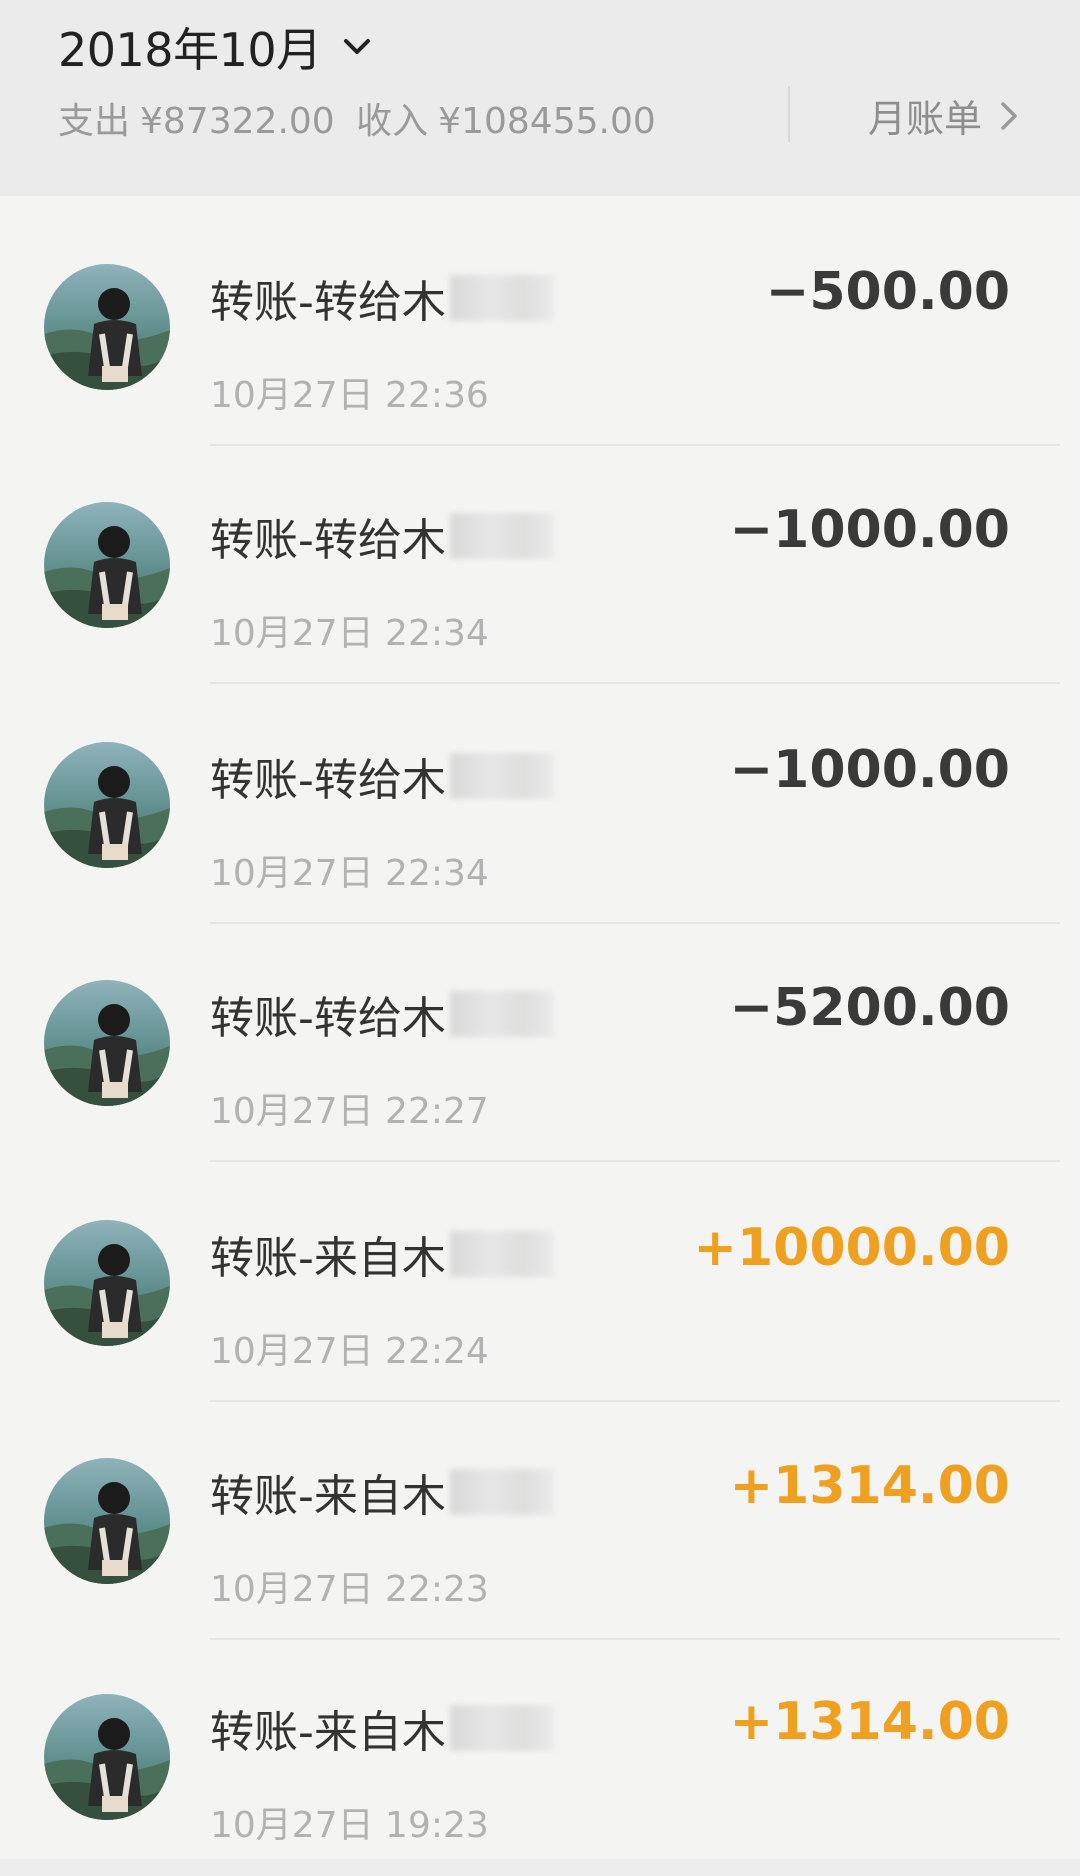 The image size is (1080, 1876). I want to click on transaction-amount: −500.00, so click(887, 292).